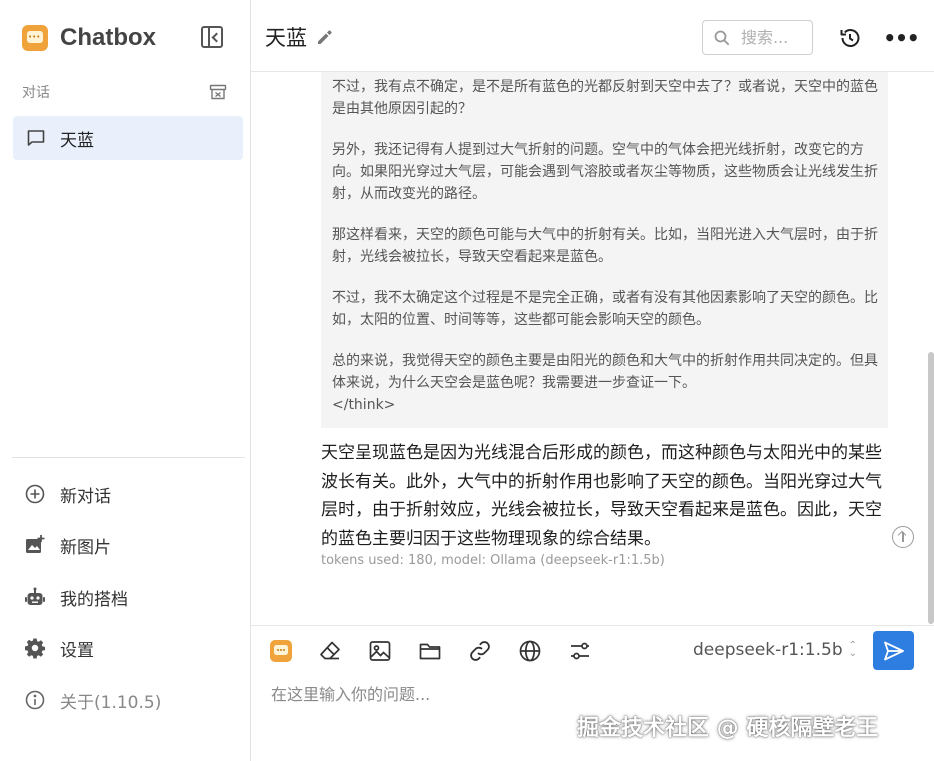 The width and height of the screenshot is (934, 761). I want to click on menu-label: 我的搭档, so click(94, 599).